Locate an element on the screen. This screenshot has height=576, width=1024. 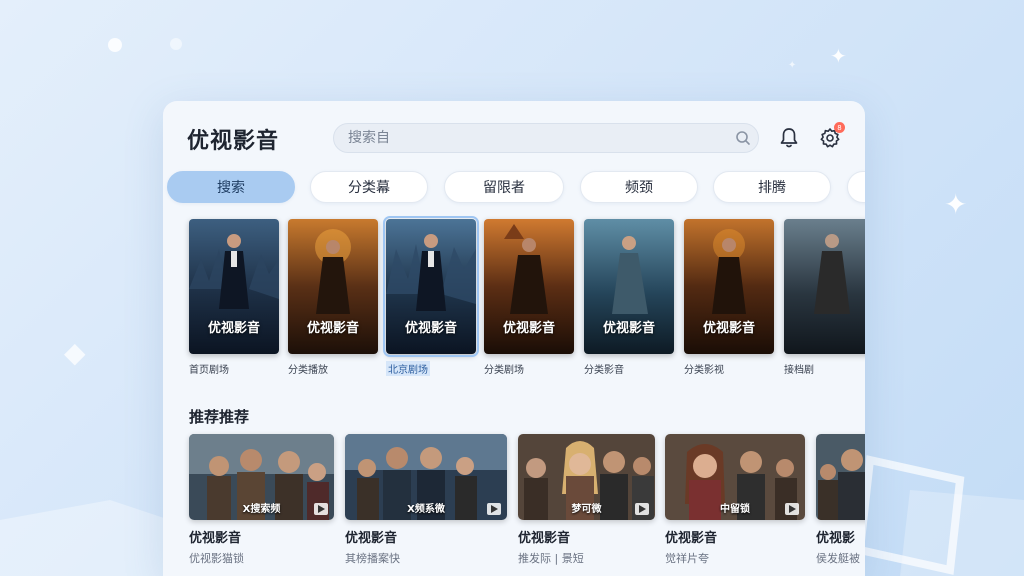
recommend-subtitle: 其榜播案快 is located at coordinates (372, 558).